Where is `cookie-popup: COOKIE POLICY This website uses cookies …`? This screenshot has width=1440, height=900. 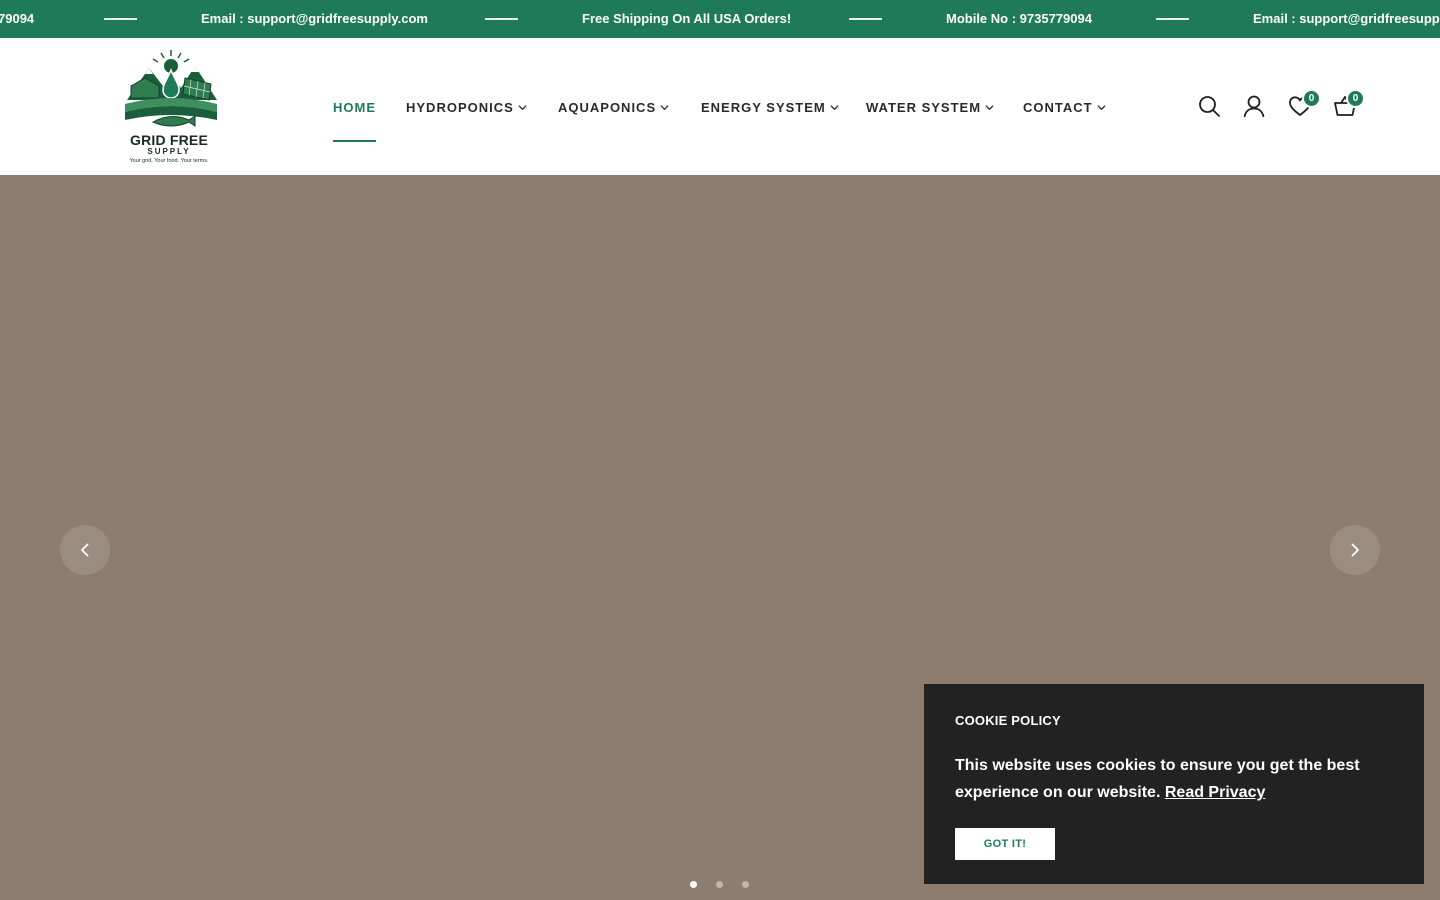
cookie-popup: COOKIE POLICY This website uses cookies … is located at coordinates (1174, 784).